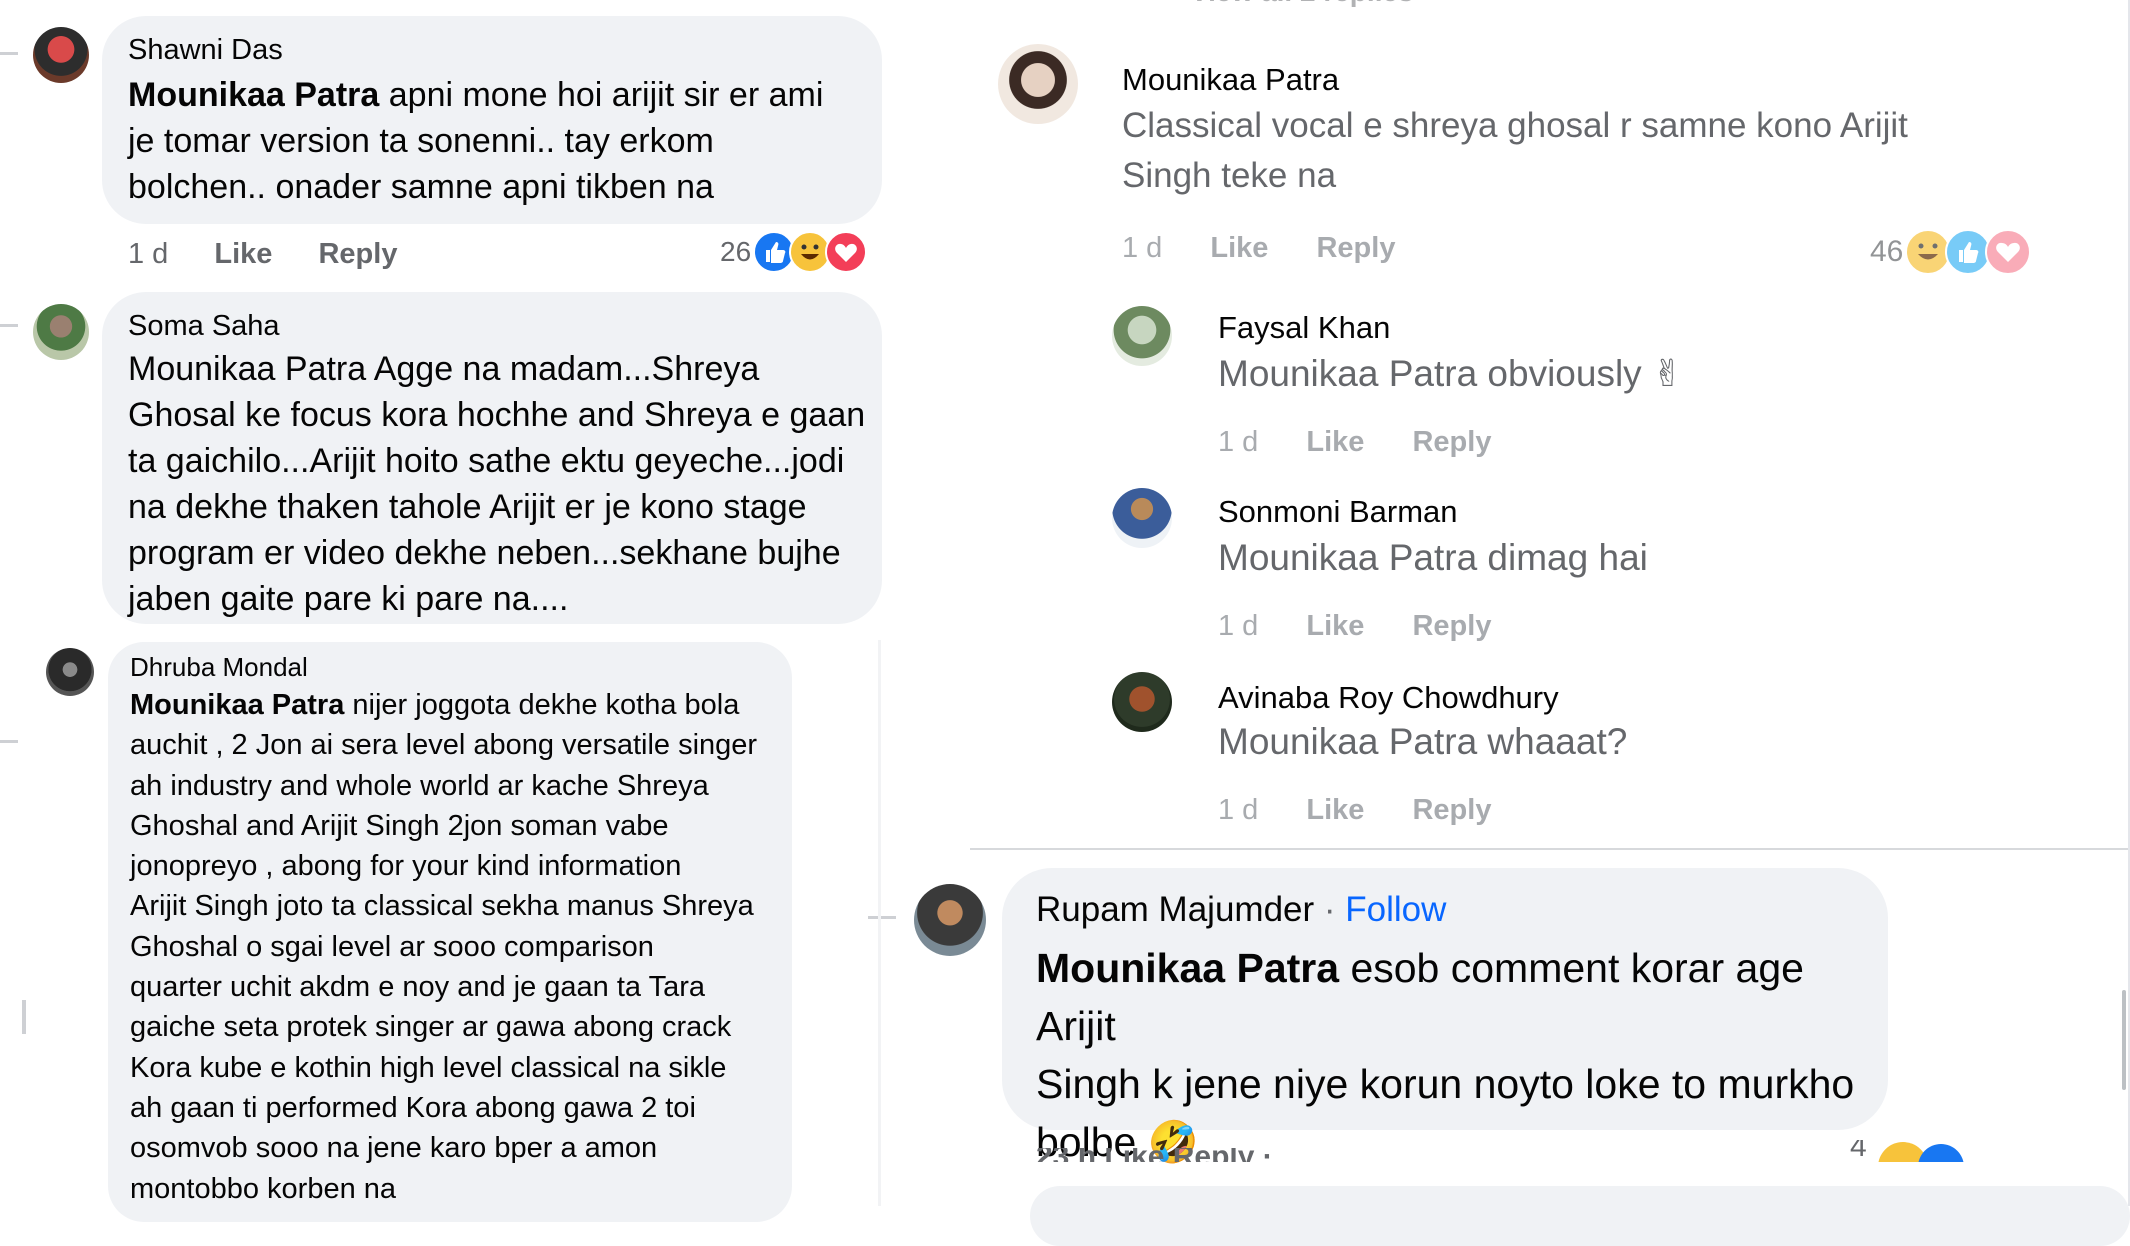  What do you see at coordinates (1858, 1151) in the screenshot?
I see `reaction-count: 4` at bounding box center [1858, 1151].